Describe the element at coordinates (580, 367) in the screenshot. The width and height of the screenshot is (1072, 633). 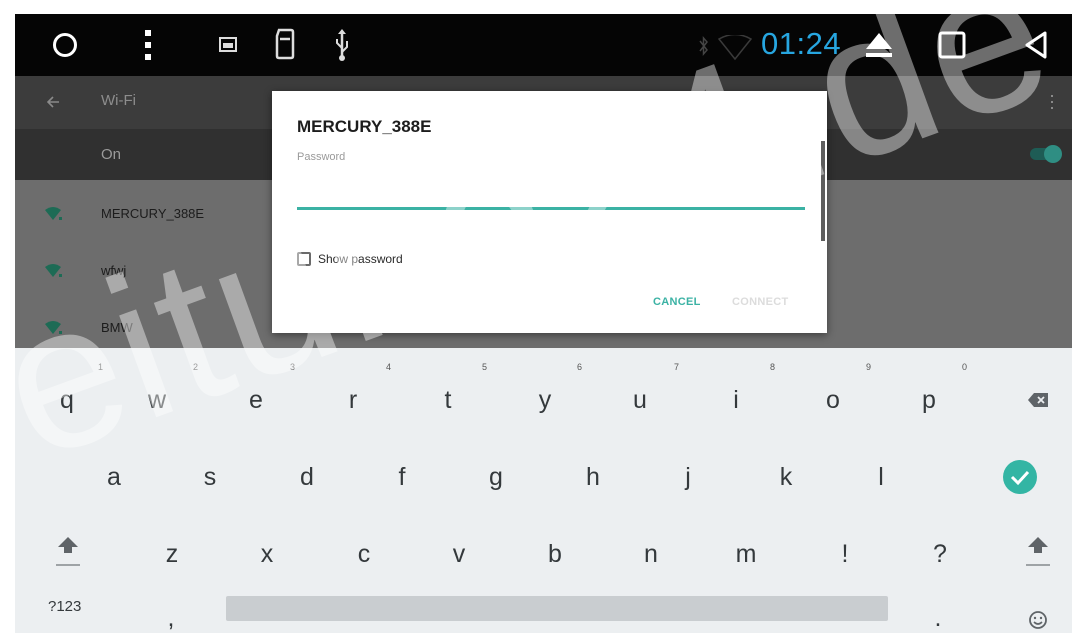
I see `key-hint: 6` at that location.